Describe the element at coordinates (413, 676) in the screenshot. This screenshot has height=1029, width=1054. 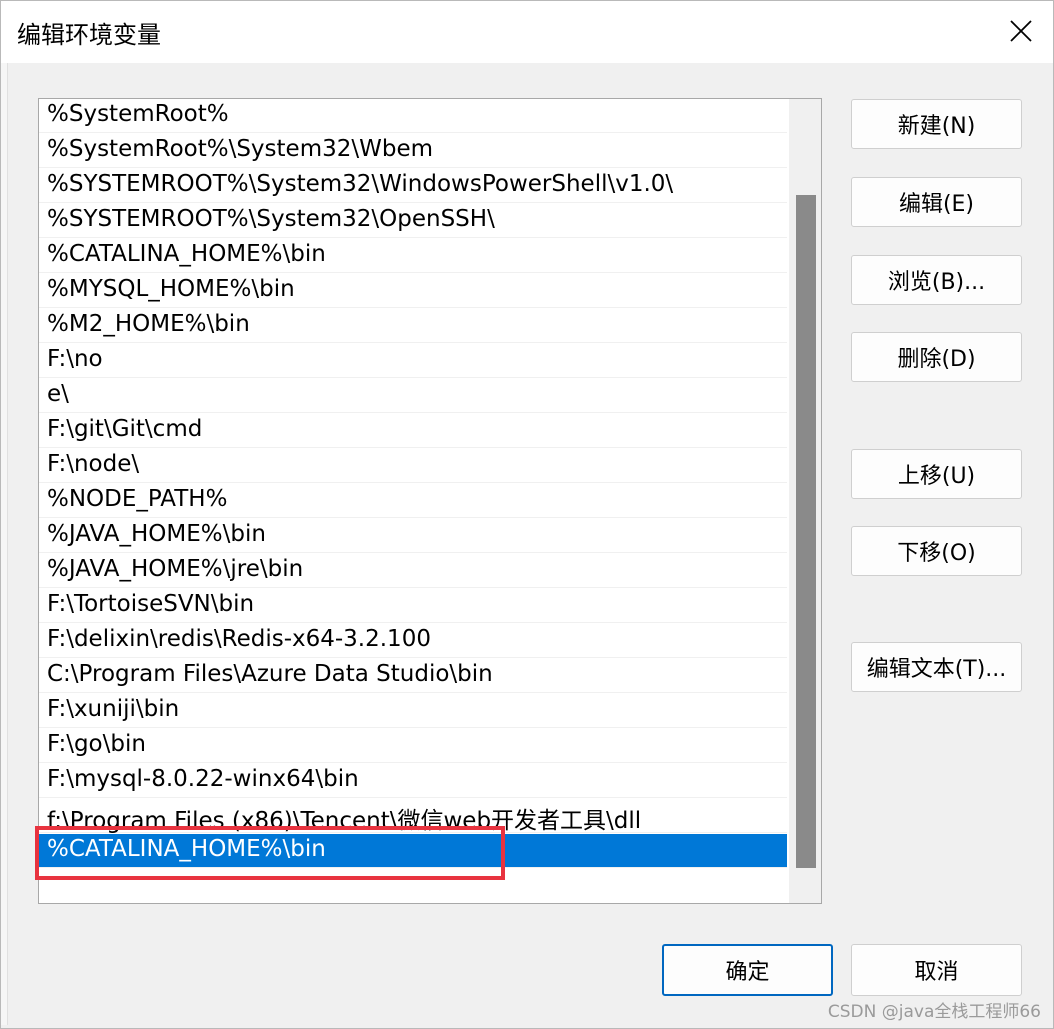
I see `list-item: C:\Program Files\Azure Data Studio\bin` at that location.